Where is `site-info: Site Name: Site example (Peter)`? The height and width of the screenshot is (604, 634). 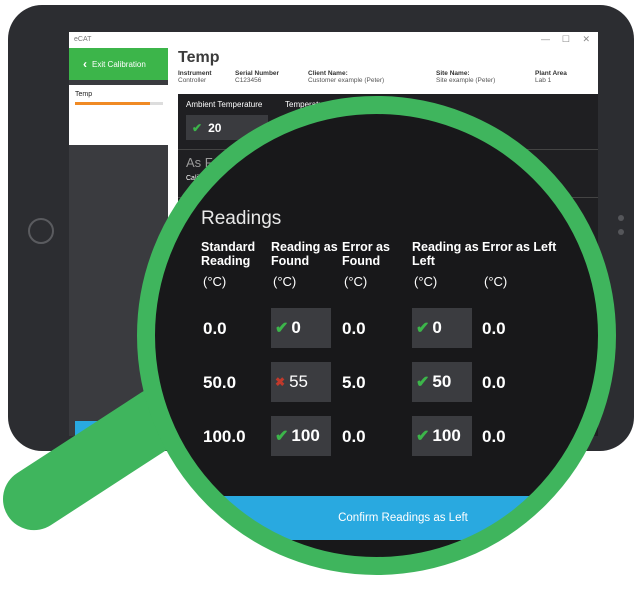 site-info: Site Name: Site example (Peter) is located at coordinates (465, 77).